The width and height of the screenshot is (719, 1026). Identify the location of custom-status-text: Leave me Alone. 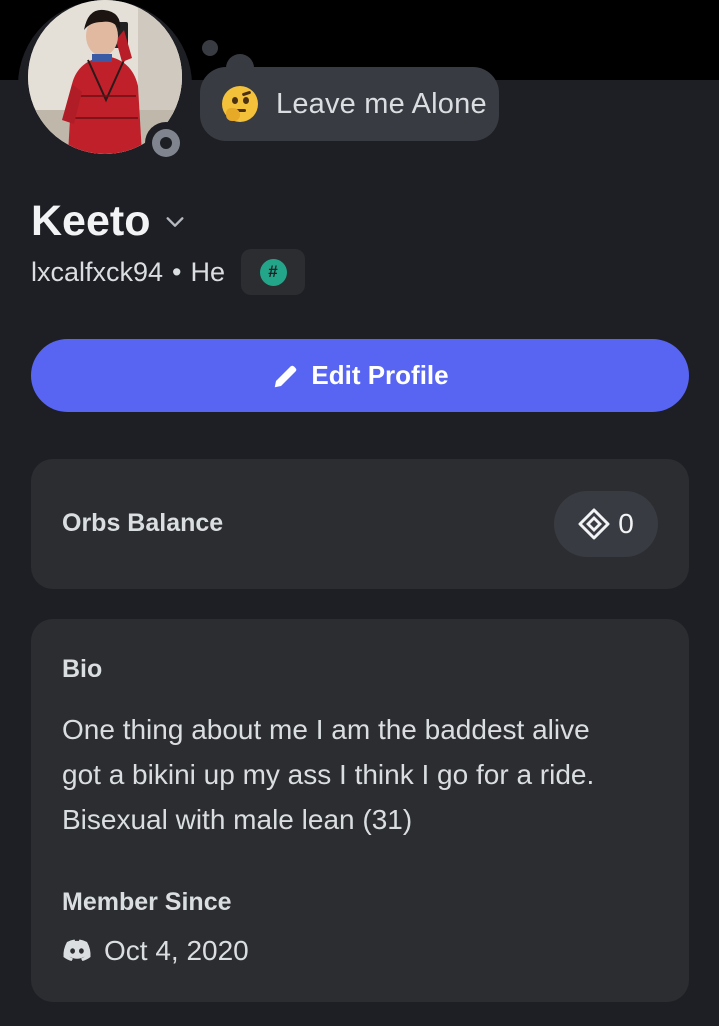
(381, 103).